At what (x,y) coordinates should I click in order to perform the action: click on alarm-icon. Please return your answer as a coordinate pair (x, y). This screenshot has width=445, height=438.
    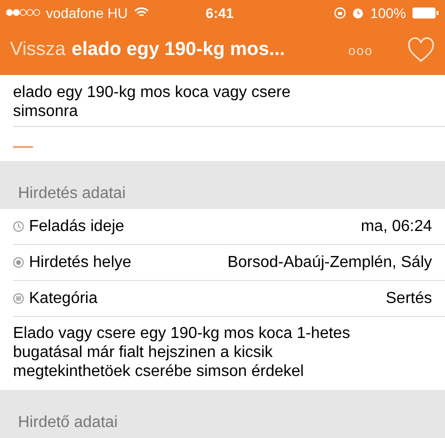
    Looking at the image, I should click on (358, 12).